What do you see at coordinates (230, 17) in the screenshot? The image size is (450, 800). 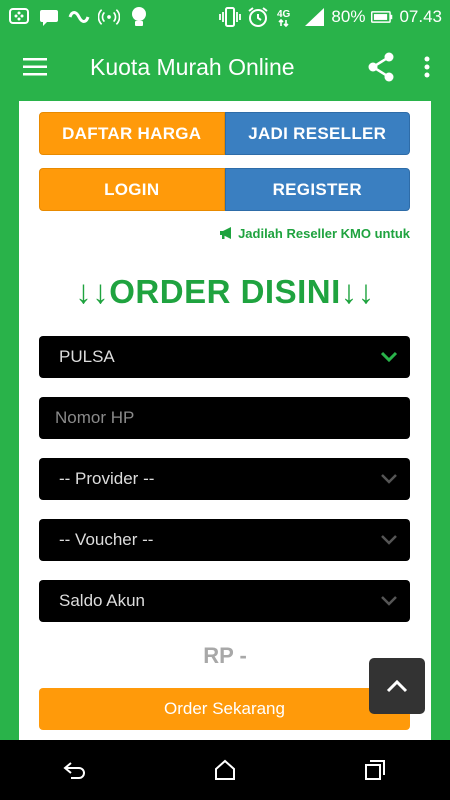 I see `vibrate-icon` at bounding box center [230, 17].